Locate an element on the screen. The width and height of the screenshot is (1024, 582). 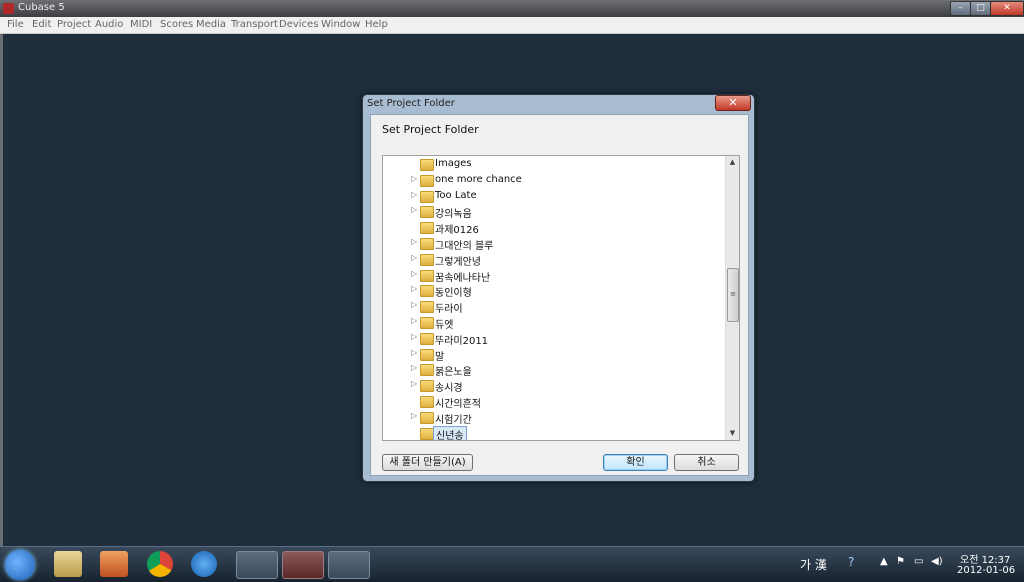
menu-transport: Transport is located at coordinates (254, 24).